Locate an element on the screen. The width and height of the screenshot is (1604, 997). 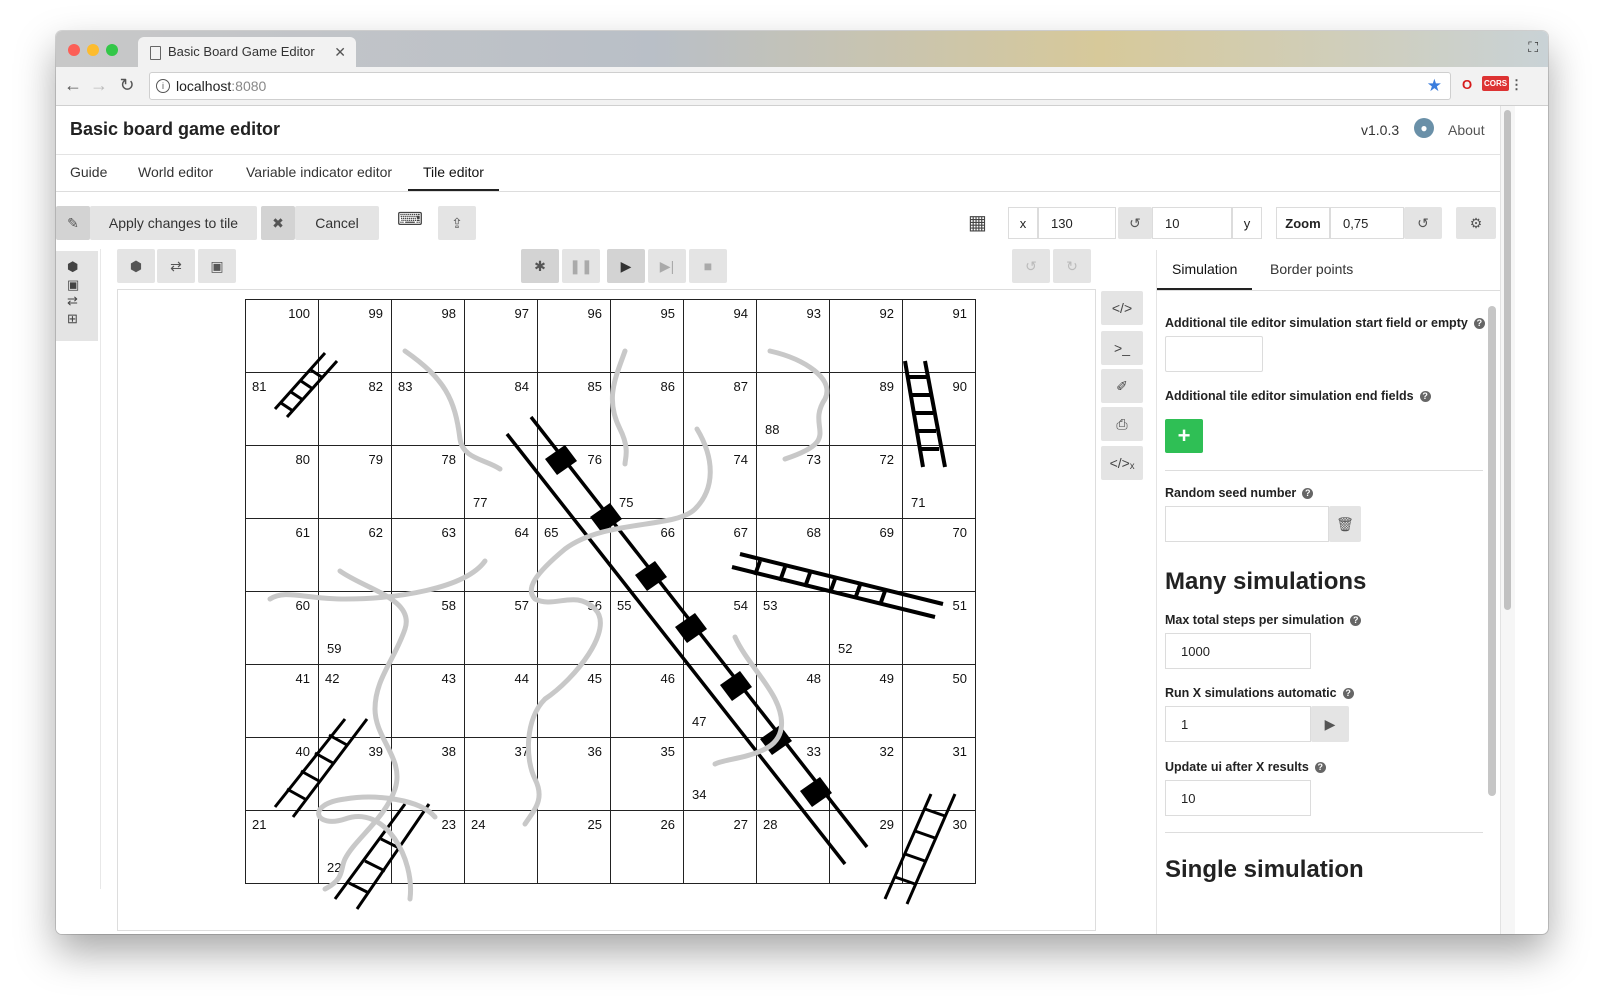
image-button: ▣ is located at coordinates (217, 266).